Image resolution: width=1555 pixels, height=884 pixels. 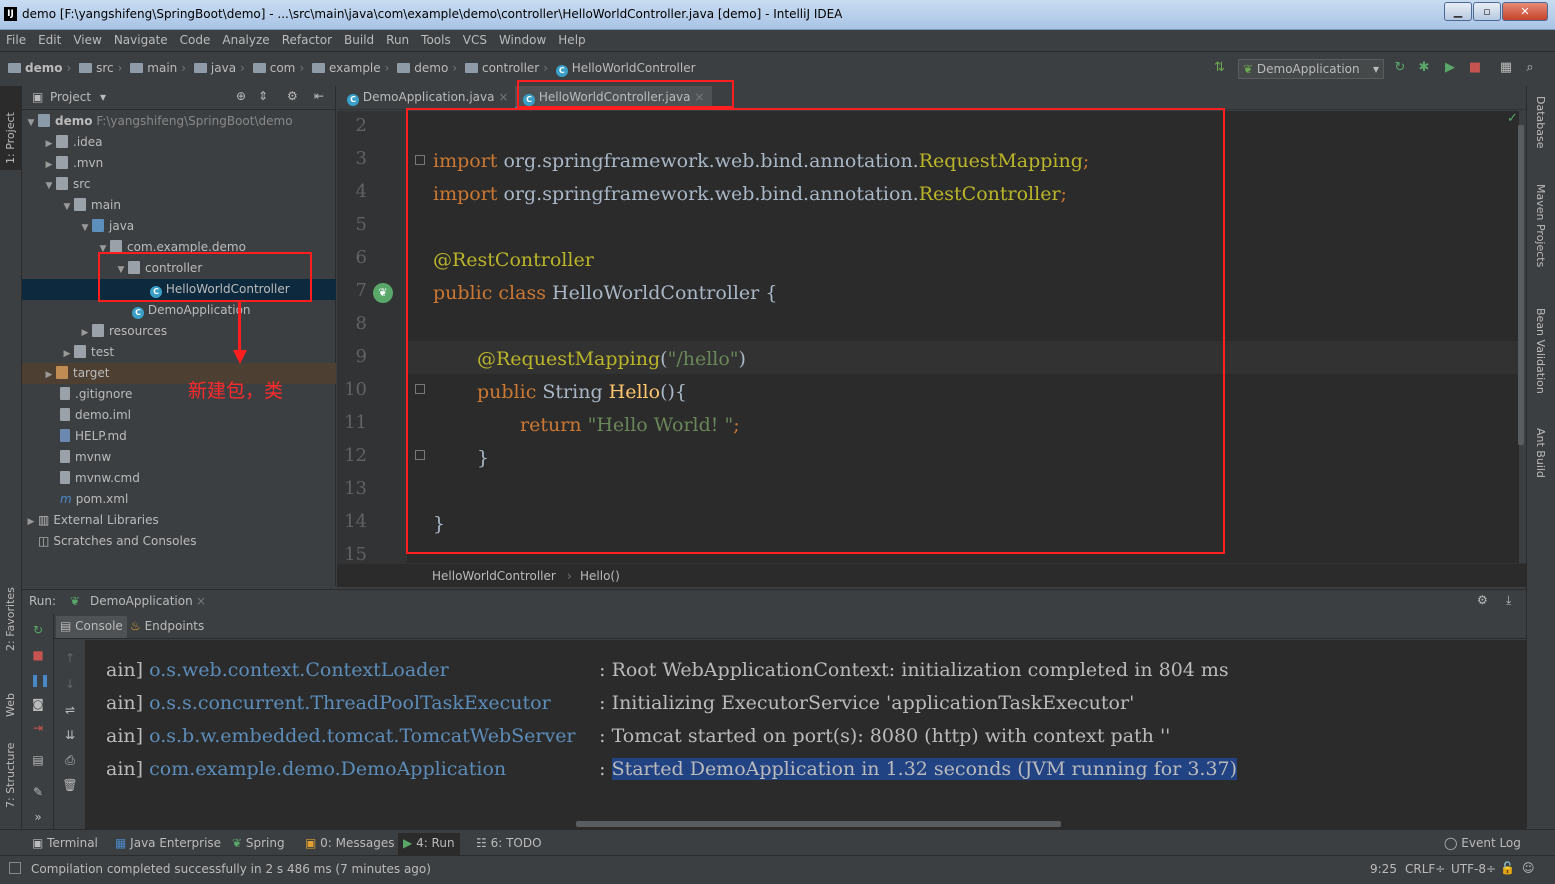 What do you see at coordinates (258, 843) in the screenshot?
I see `spring-tab: ❦ Spring` at bounding box center [258, 843].